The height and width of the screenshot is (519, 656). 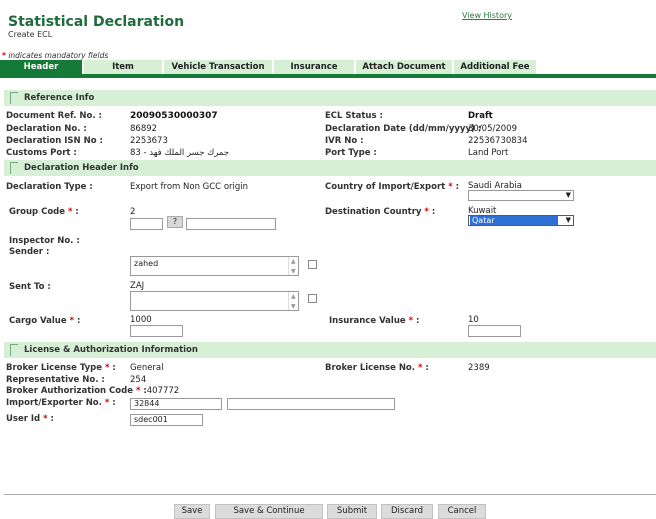 What do you see at coordinates (55, 380) in the screenshot?
I see `rep-label: Representative No. :` at bounding box center [55, 380].